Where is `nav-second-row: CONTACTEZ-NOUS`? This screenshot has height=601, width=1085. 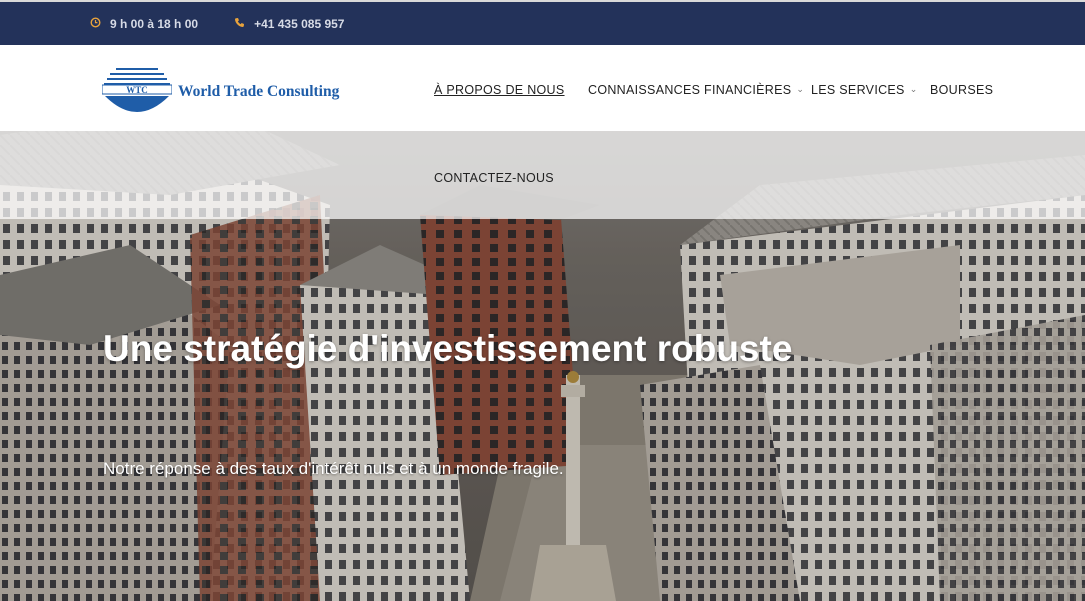
nav-second-row: CONTACTEZ-NOUS is located at coordinates (542, 175).